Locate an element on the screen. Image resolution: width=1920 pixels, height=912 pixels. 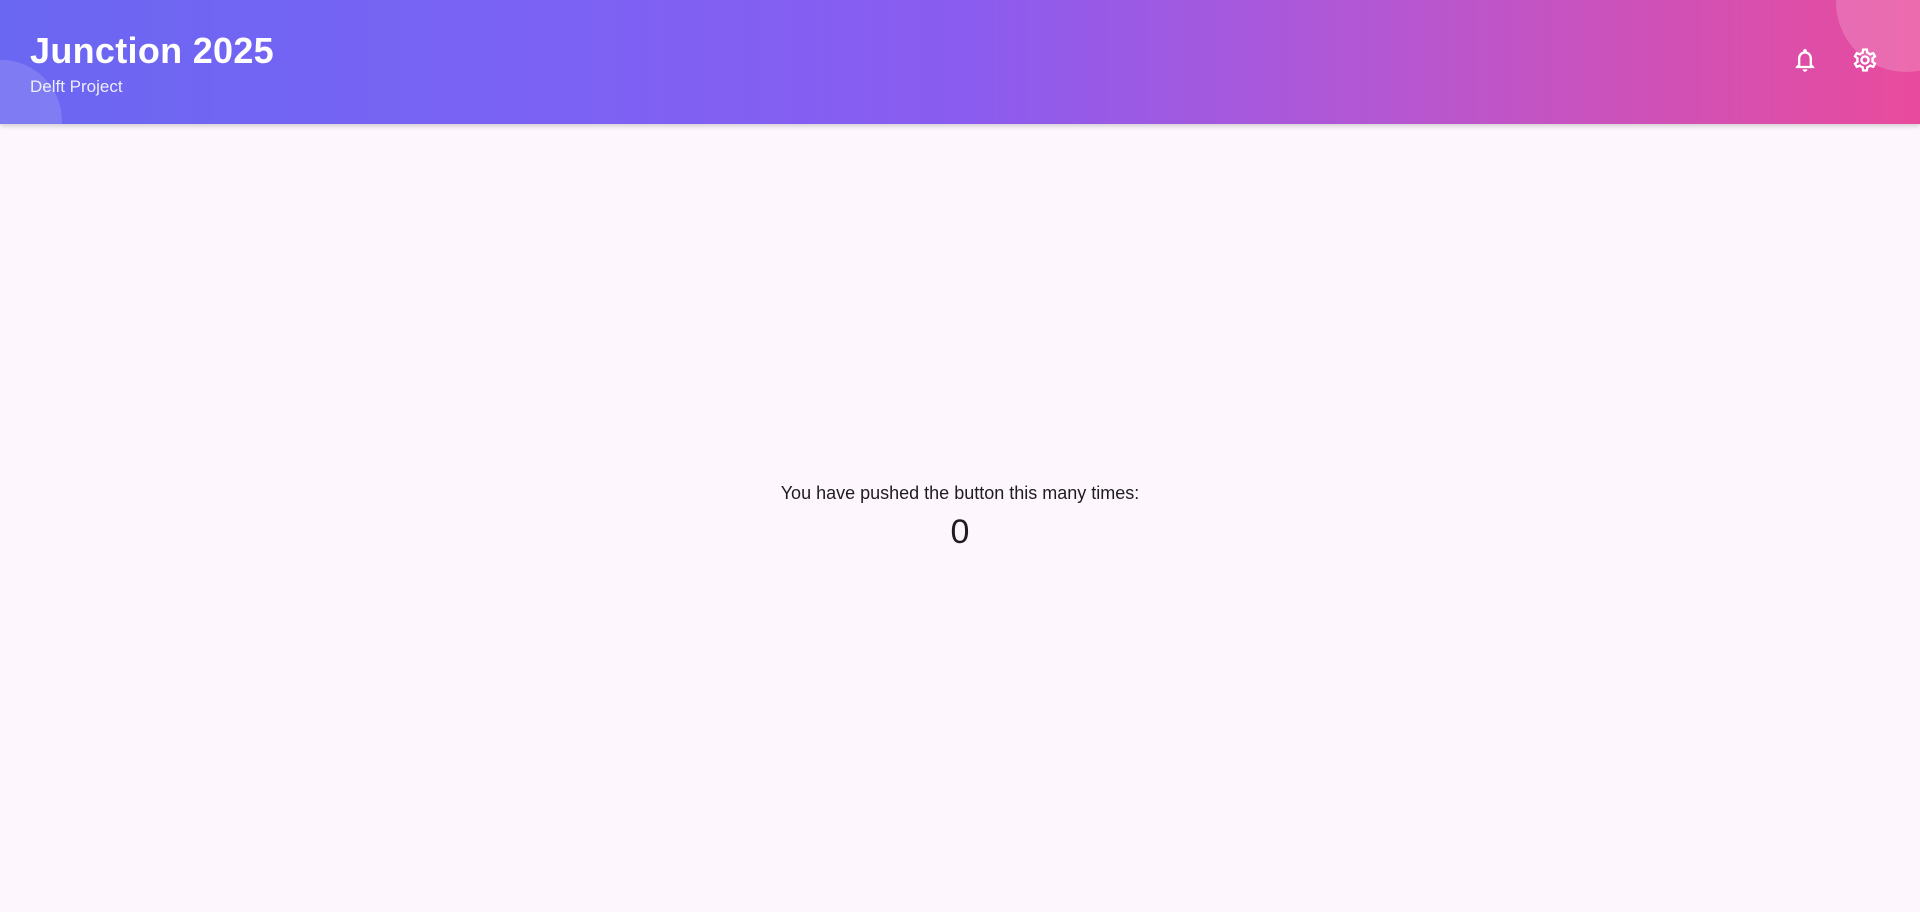
settings-button is located at coordinates (1865, 62).